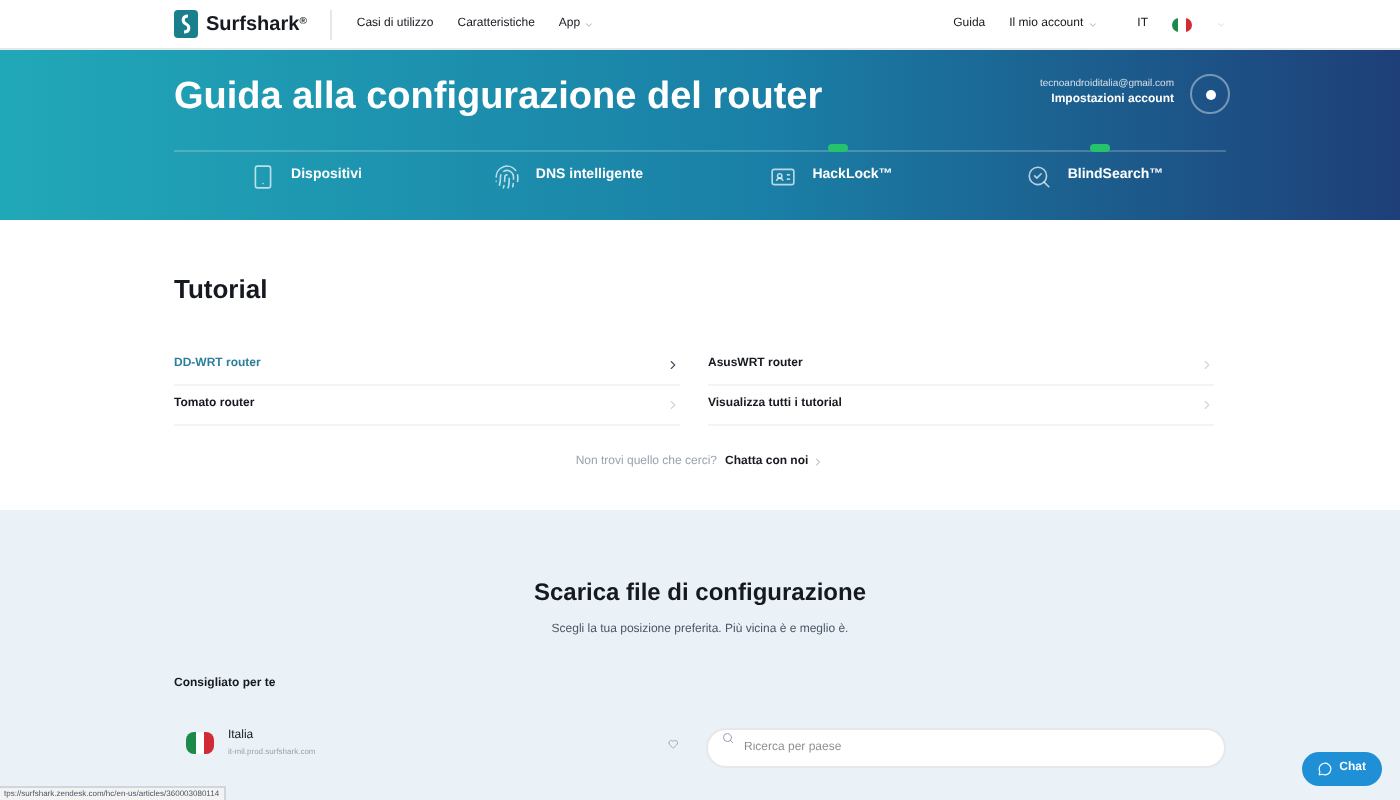 This screenshot has height=800, width=1400. Describe the element at coordinates (222, 290) in the screenshot. I see `section-title: Tutorial` at that location.